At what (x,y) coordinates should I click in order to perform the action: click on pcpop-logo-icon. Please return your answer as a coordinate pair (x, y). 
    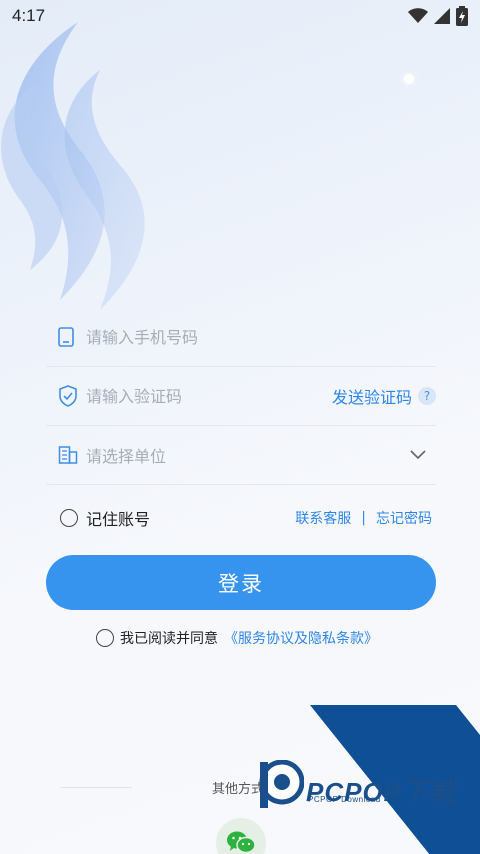
    Looking at the image, I should click on (281, 784).